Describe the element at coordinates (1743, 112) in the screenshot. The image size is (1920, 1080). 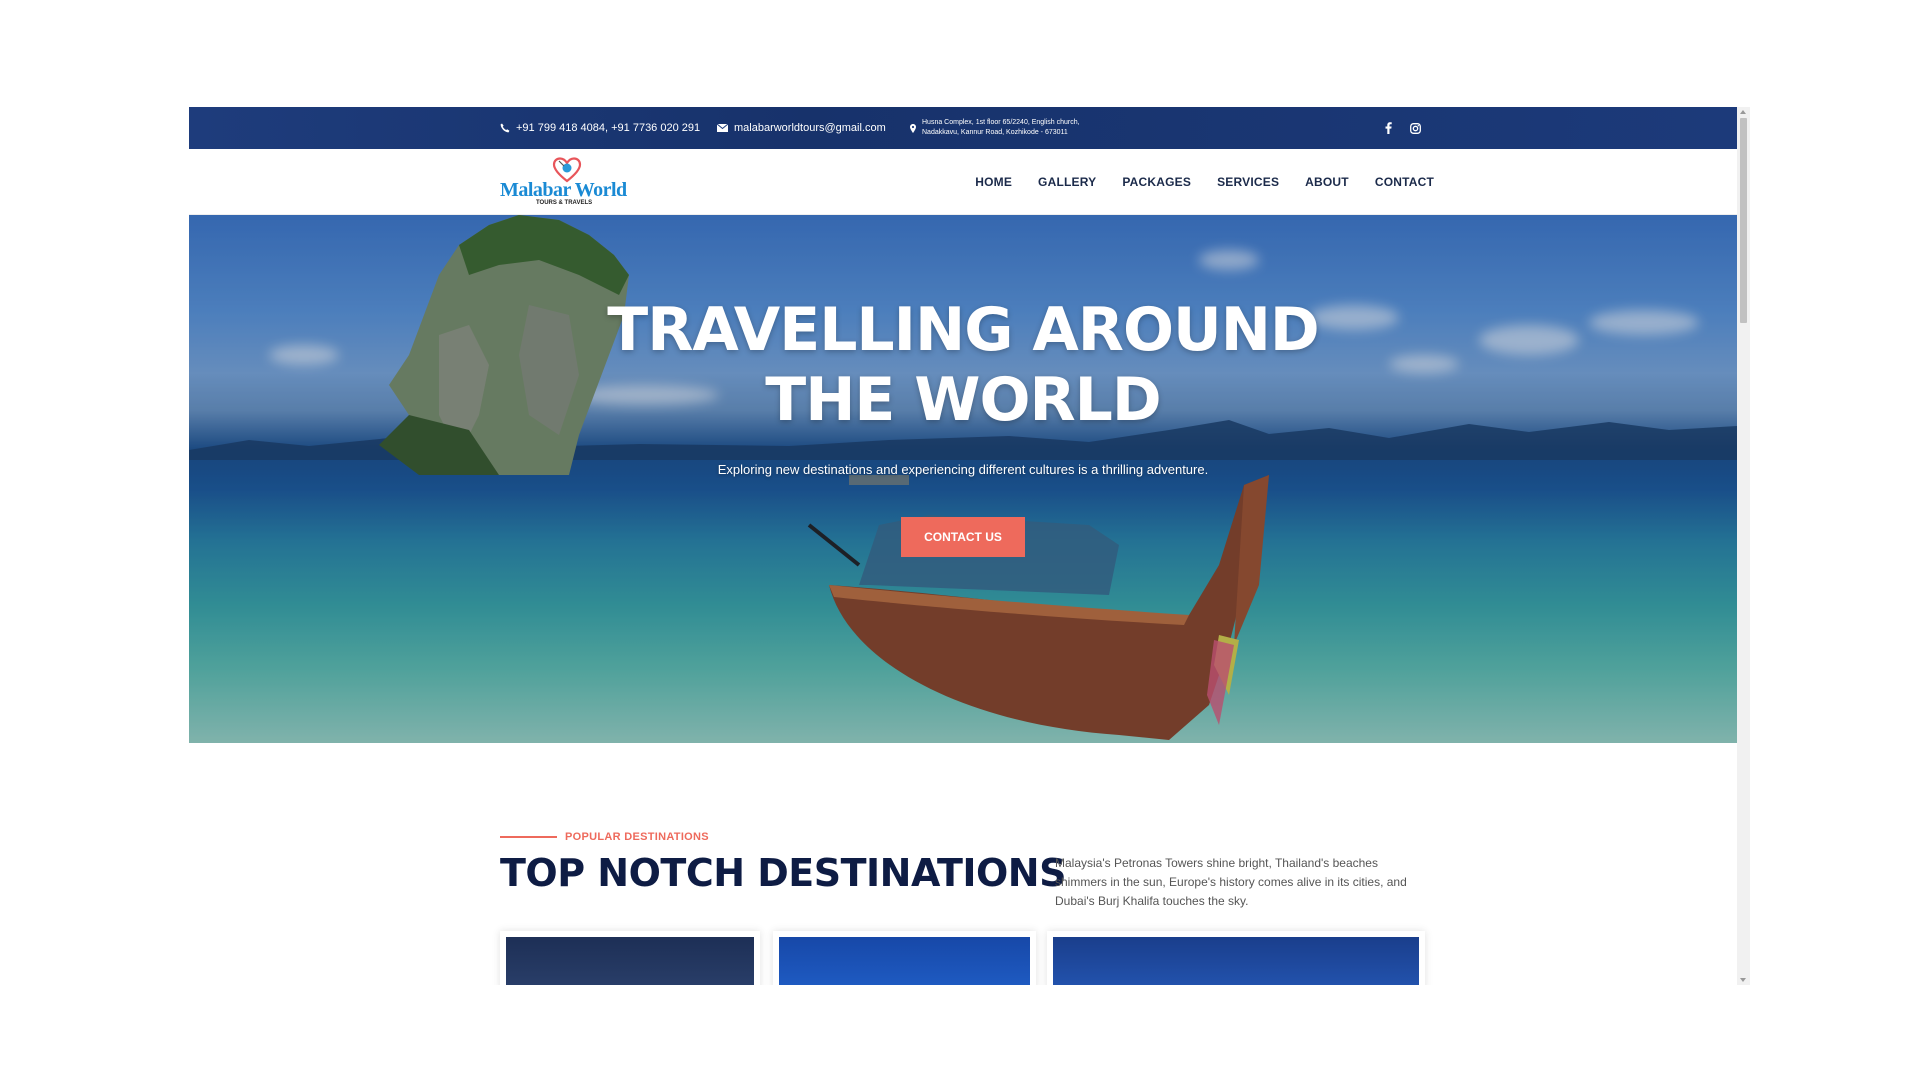
I see `scroll-up-arrow-icon` at that location.